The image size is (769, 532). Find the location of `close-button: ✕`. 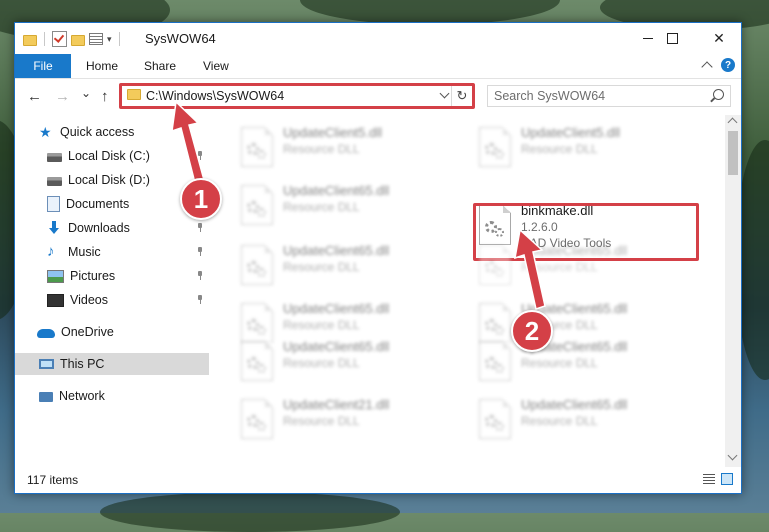

close-button: ✕ is located at coordinates (719, 38).